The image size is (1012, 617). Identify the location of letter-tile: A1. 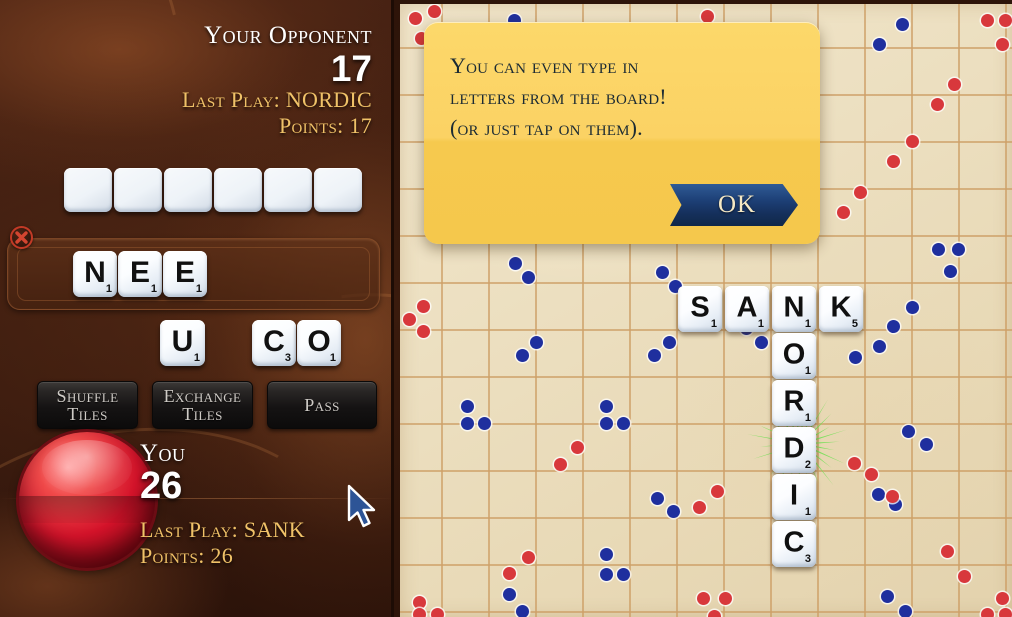
(747, 309).